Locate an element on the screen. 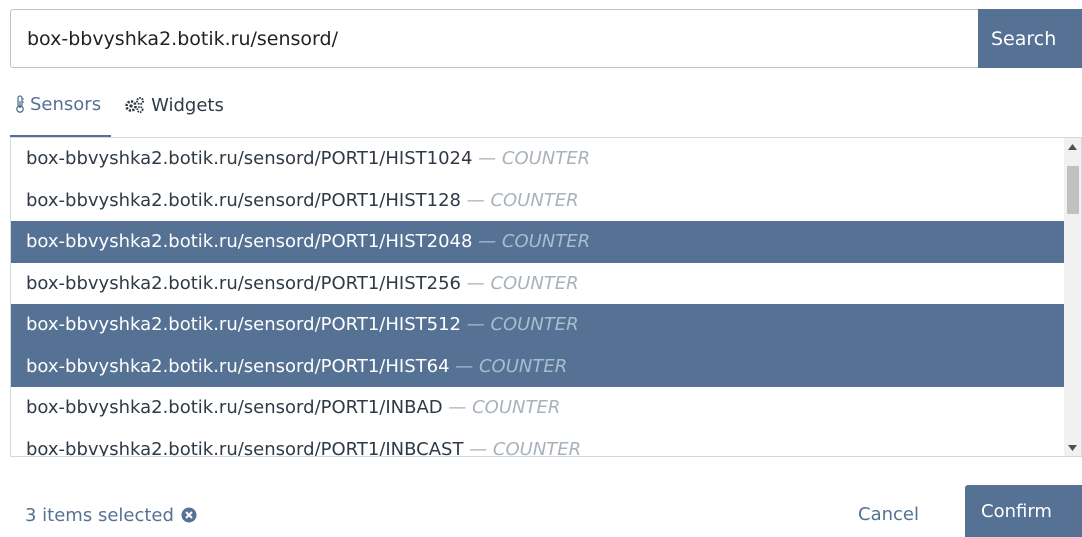 This screenshot has height=537, width=1082. scrollbar-thumb is located at coordinates (1073, 190).